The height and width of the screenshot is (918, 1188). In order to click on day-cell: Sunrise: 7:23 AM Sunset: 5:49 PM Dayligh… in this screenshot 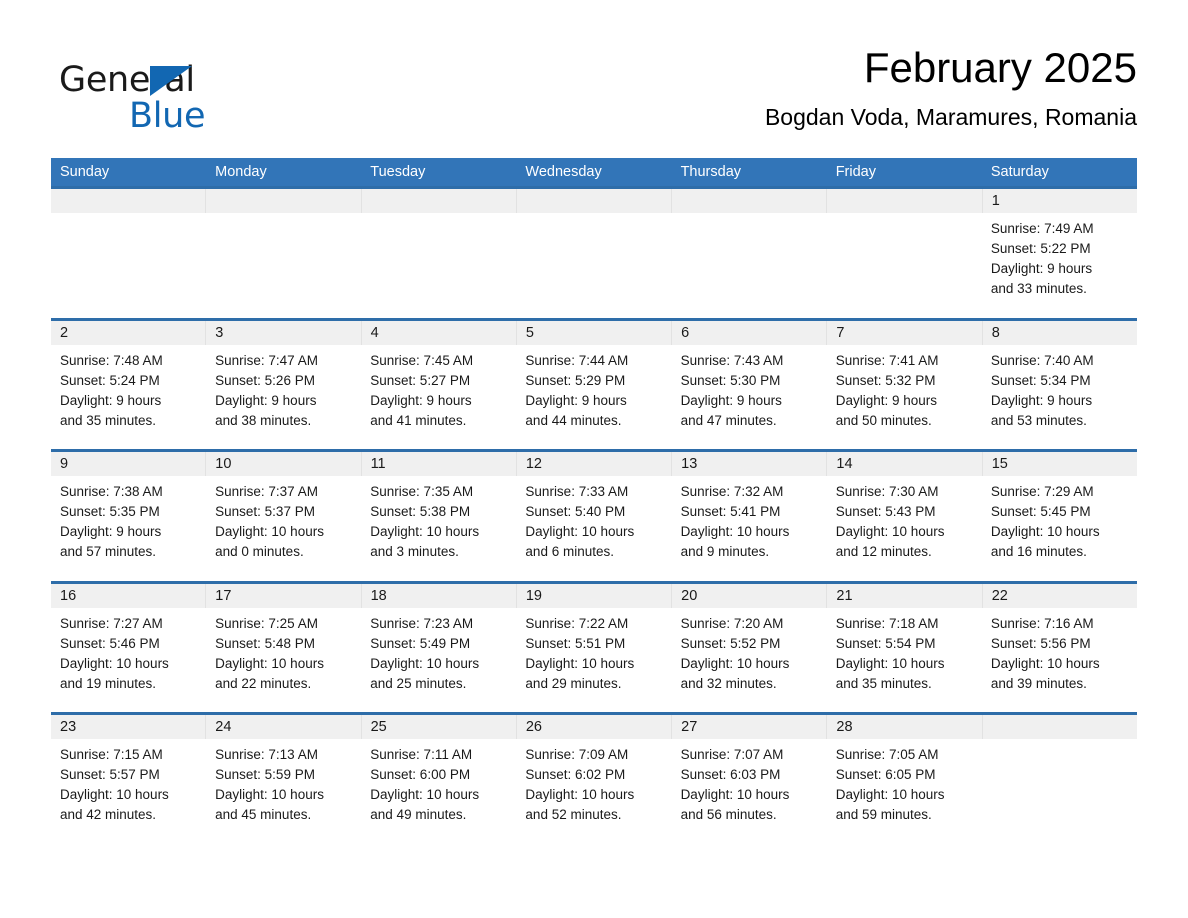, I will do `click(438, 660)`.